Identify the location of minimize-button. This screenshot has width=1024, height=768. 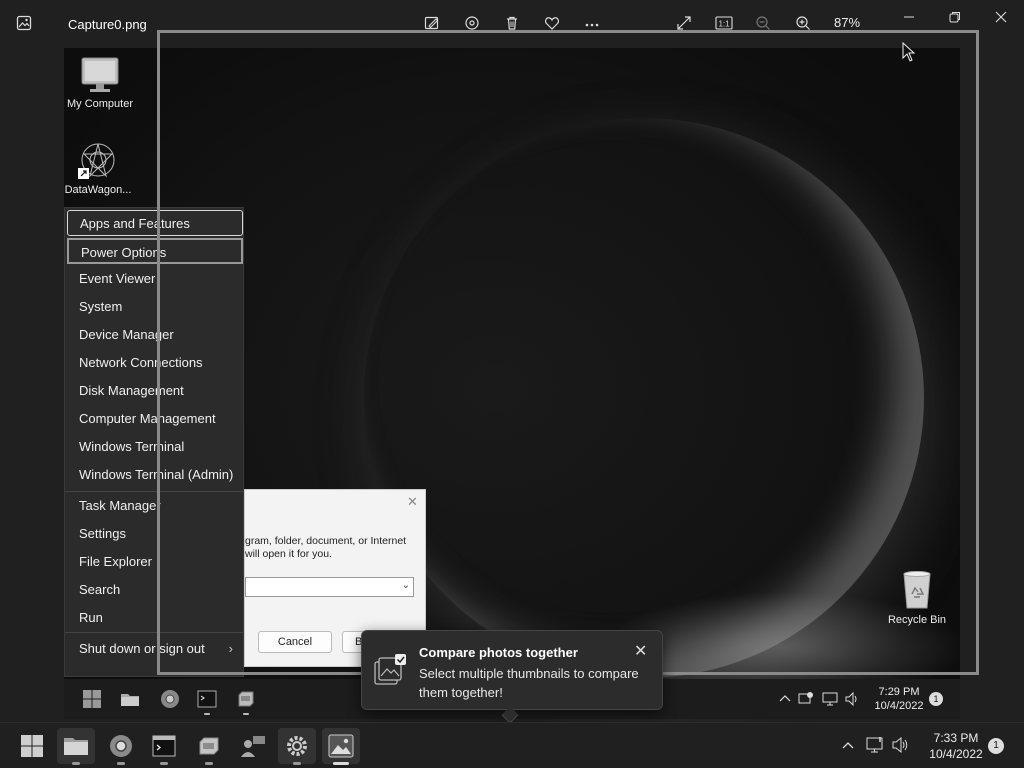
(909, 17).